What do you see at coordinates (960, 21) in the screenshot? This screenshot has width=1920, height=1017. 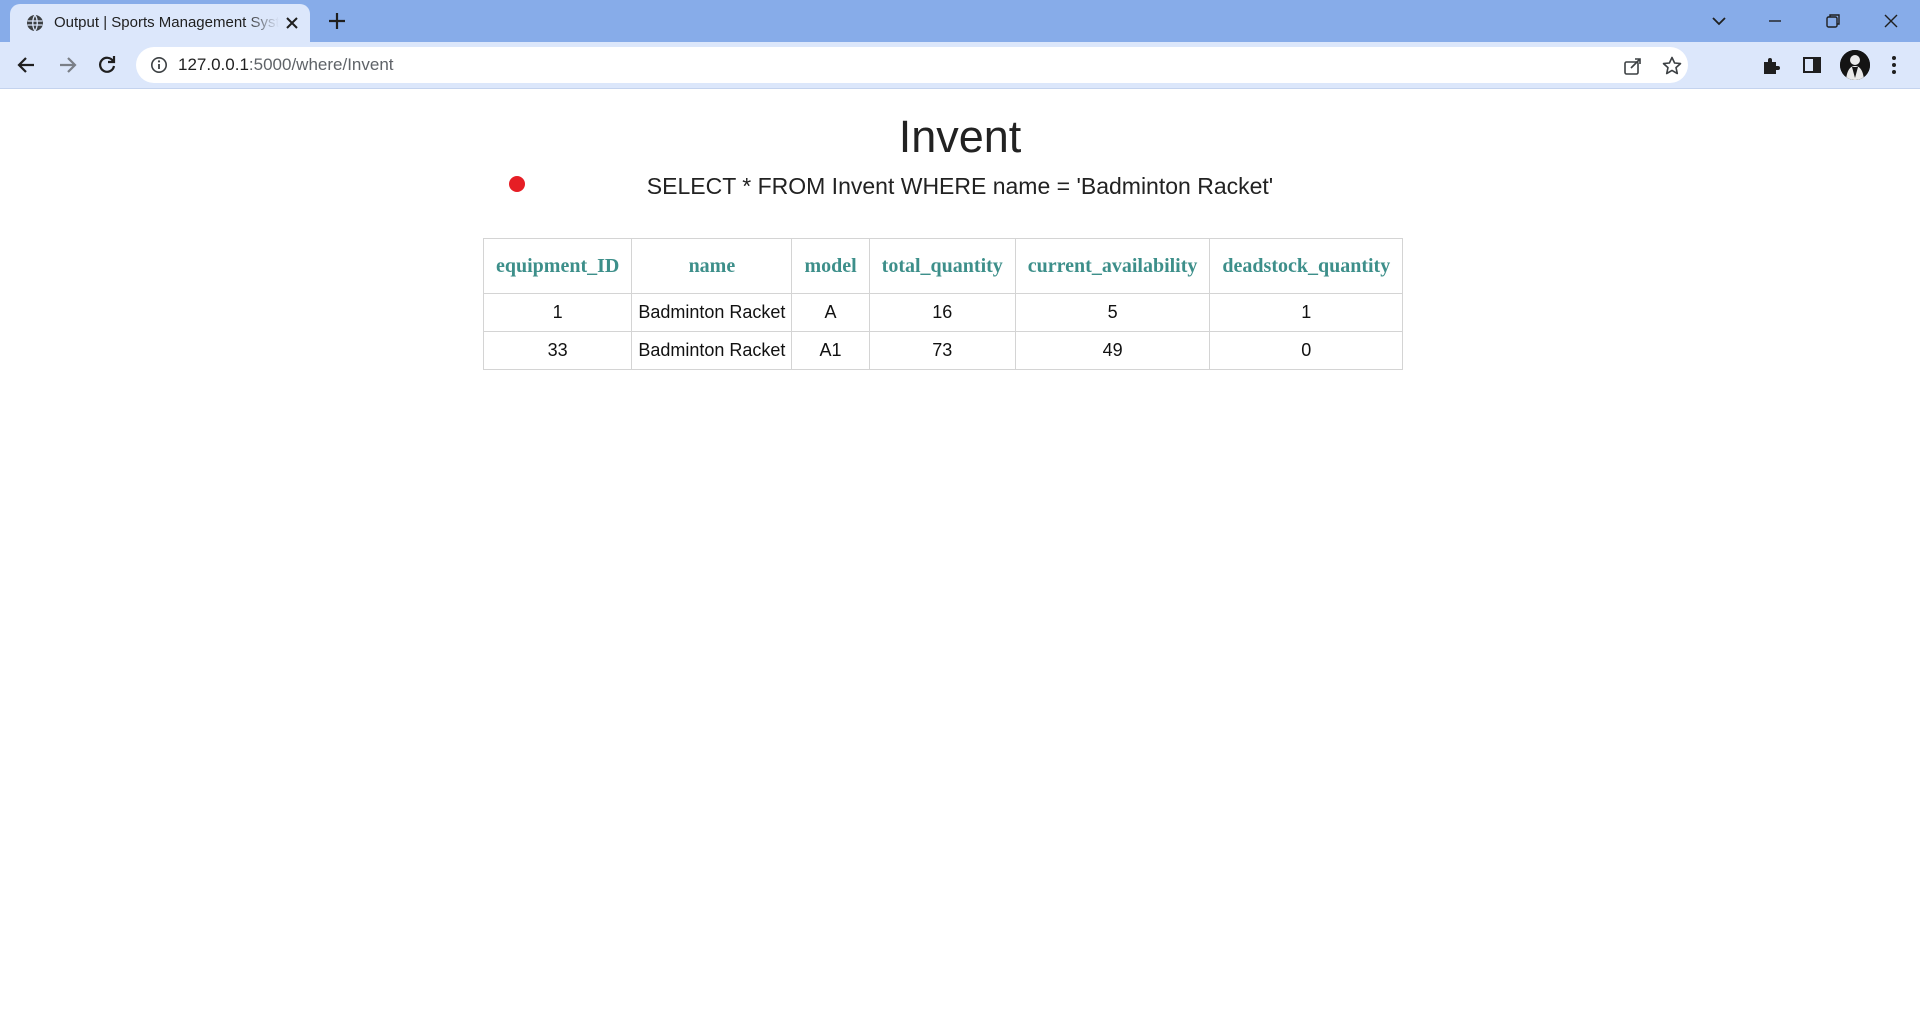 I see `browser-titlebar: Output | Sports Management System` at bounding box center [960, 21].